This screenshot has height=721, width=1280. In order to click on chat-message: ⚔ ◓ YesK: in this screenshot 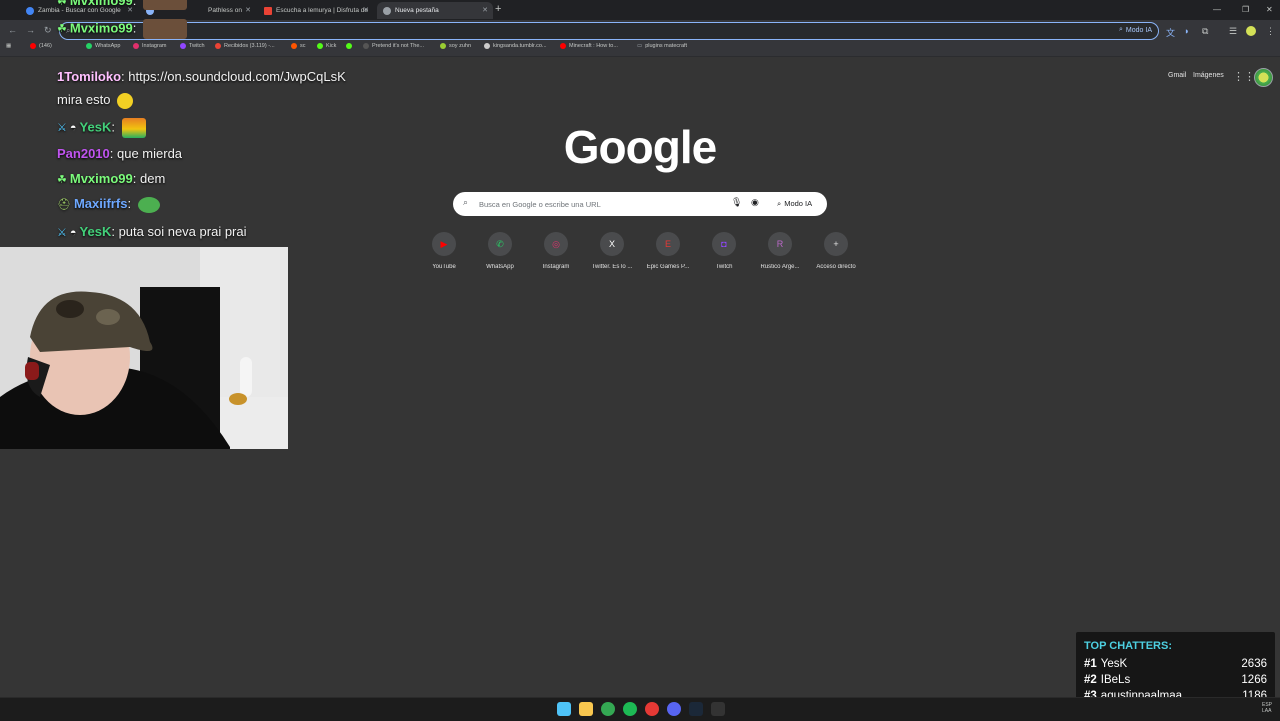, I will do `click(101, 128)`.